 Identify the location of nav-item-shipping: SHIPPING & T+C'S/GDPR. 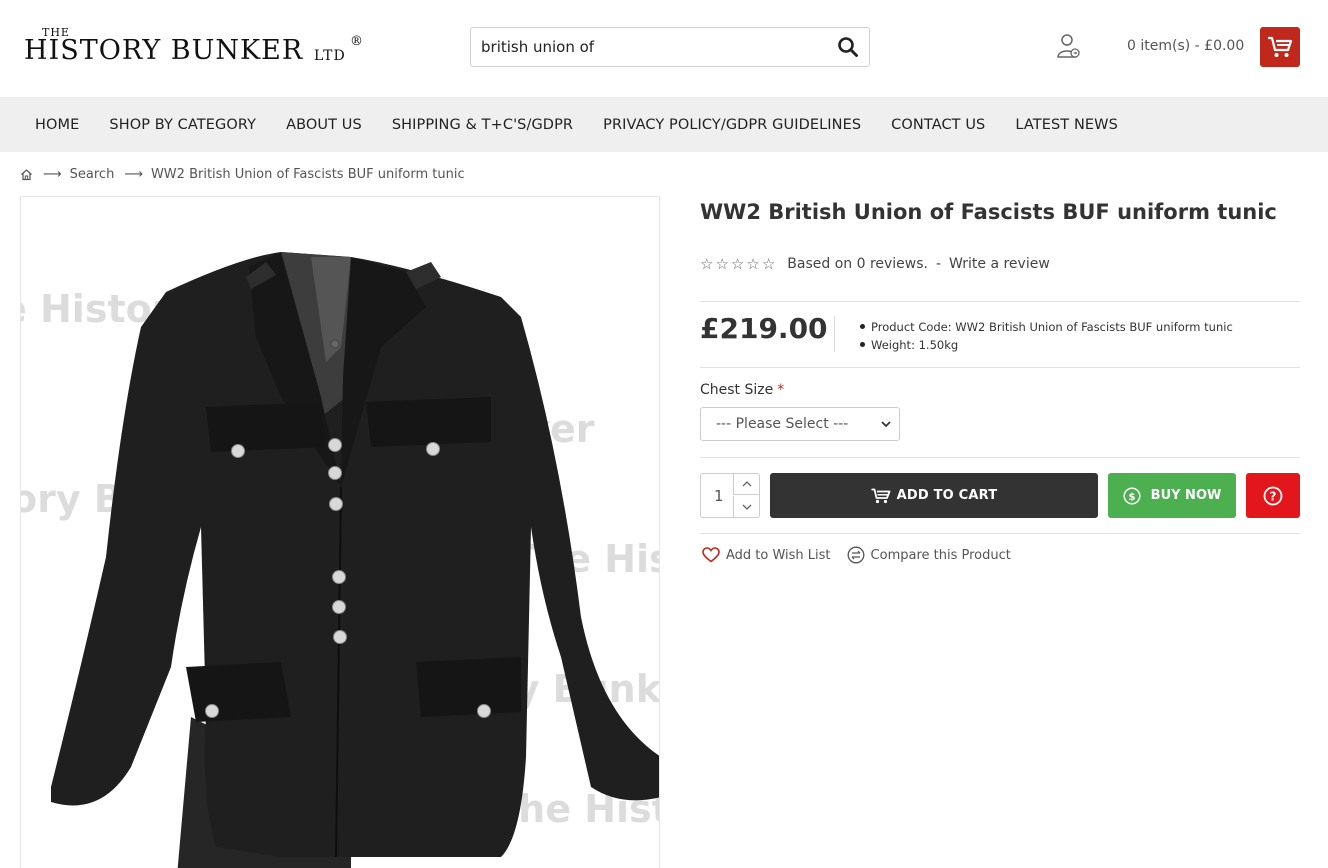
(482, 125).